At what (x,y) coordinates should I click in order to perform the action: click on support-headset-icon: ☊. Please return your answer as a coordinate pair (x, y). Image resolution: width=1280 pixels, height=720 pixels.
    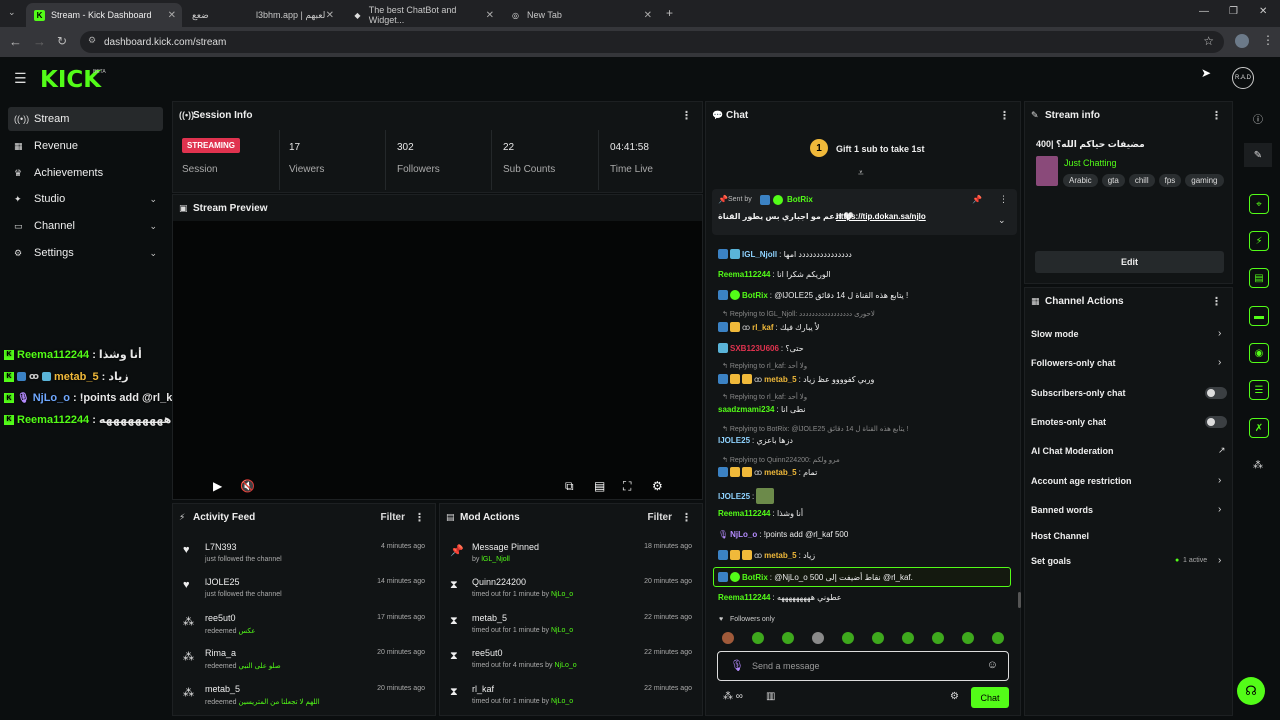
    Looking at the image, I should click on (1251, 691).